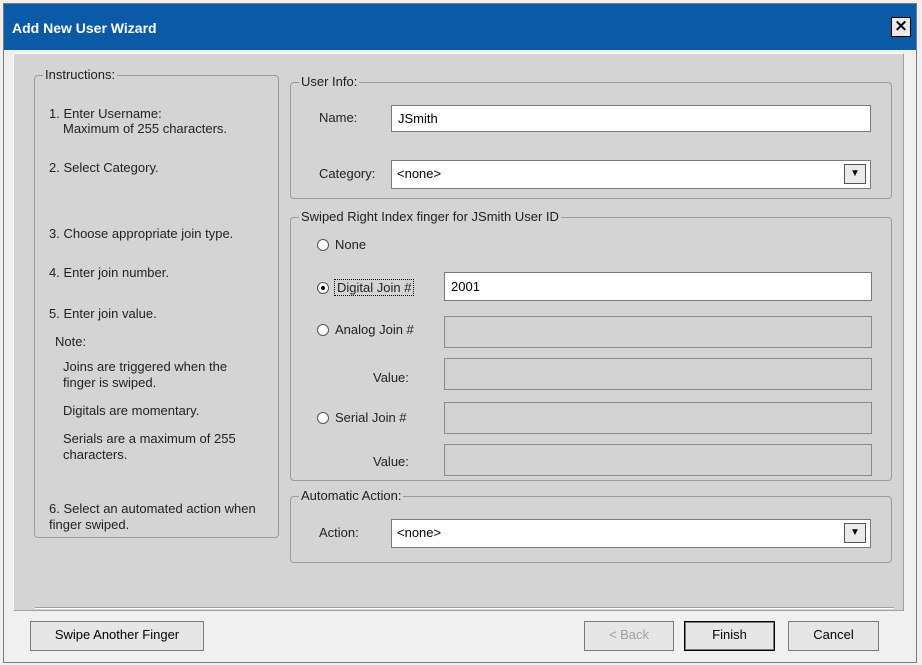 The width and height of the screenshot is (922, 665). I want to click on name-input, so click(631, 118).